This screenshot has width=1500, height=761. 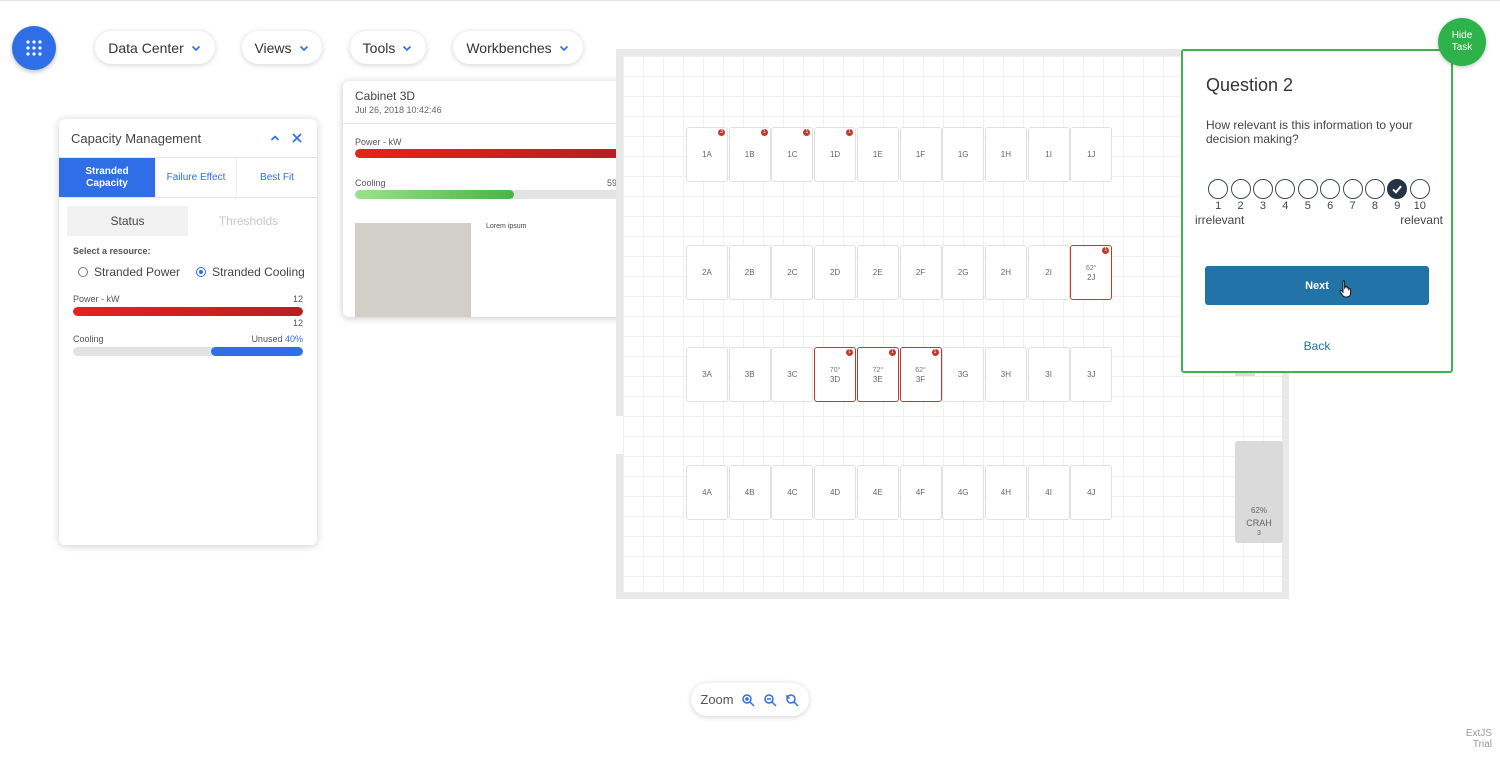 I want to click on cabinet-1h: 1H, so click(x=1005, y=154).